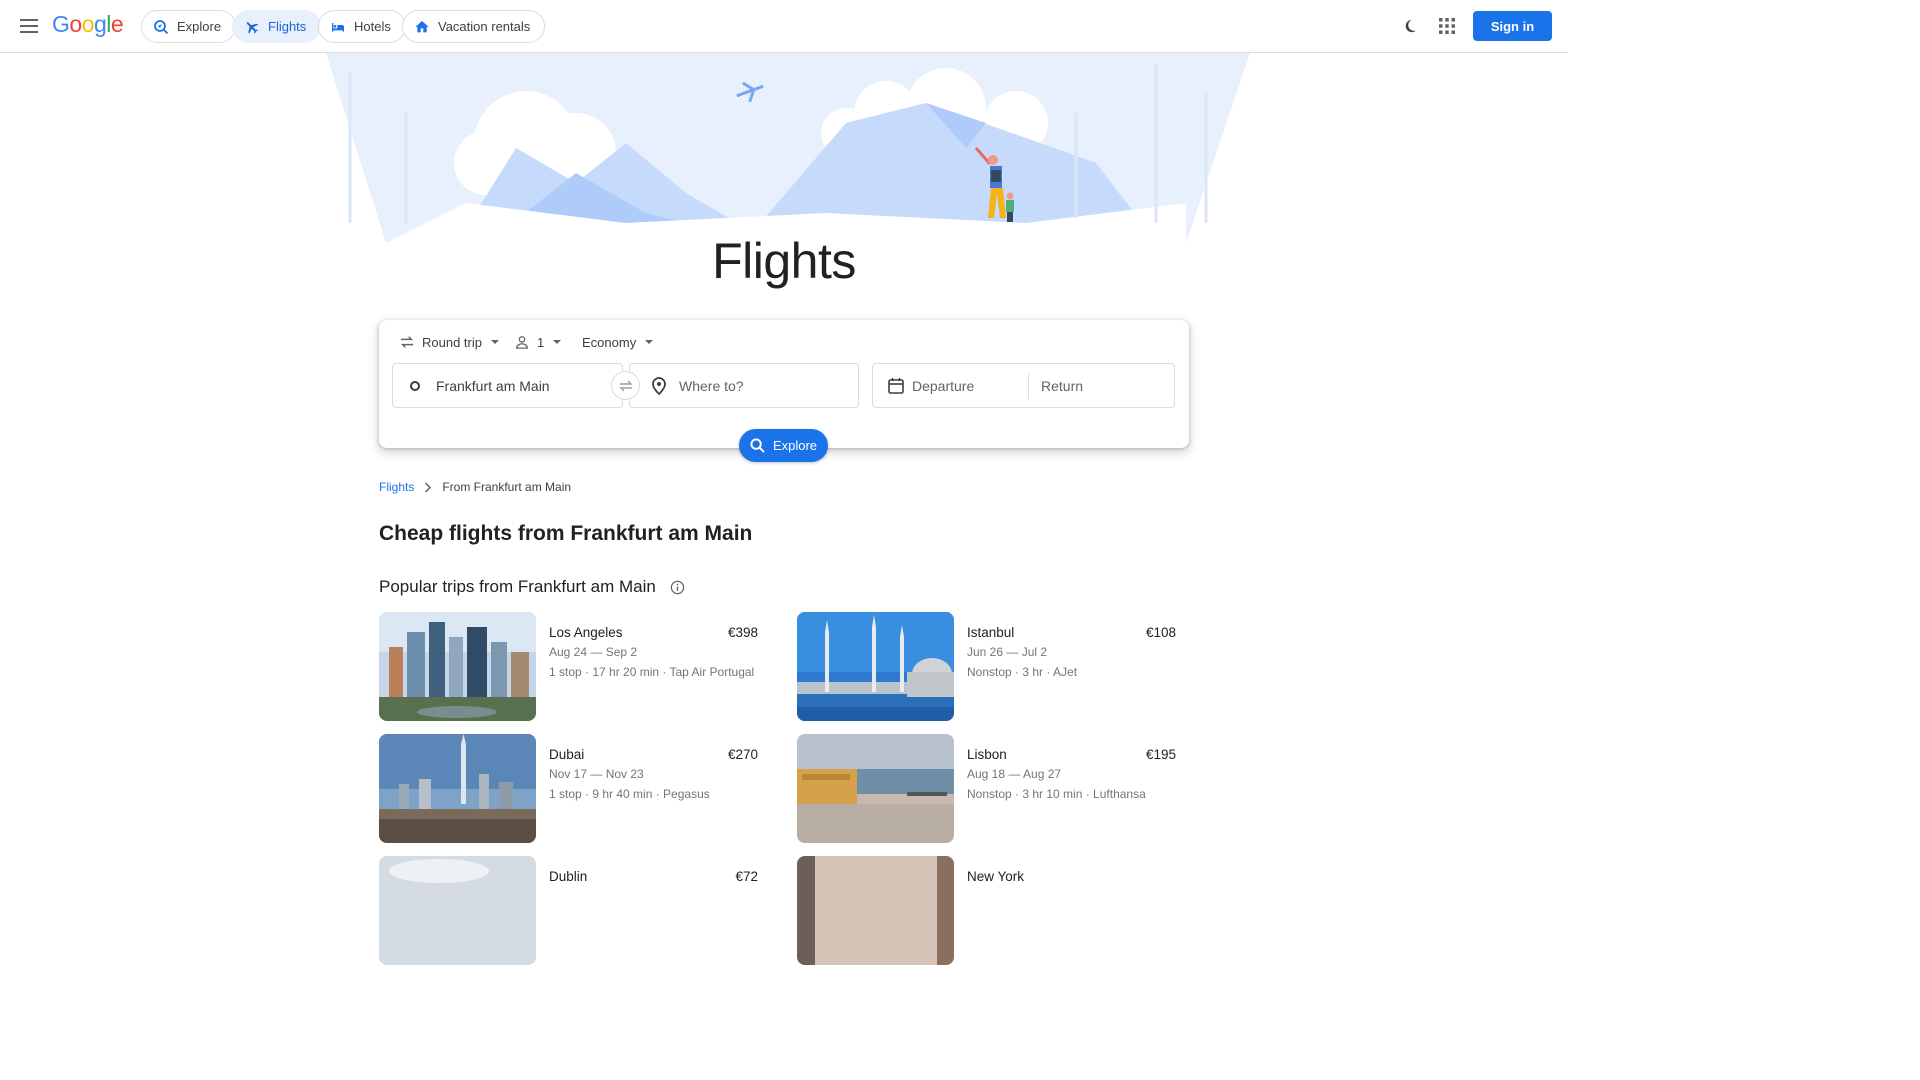  Describe the element at coordinates (677, 587) in the screenshot. I see `info-icon` at that location.